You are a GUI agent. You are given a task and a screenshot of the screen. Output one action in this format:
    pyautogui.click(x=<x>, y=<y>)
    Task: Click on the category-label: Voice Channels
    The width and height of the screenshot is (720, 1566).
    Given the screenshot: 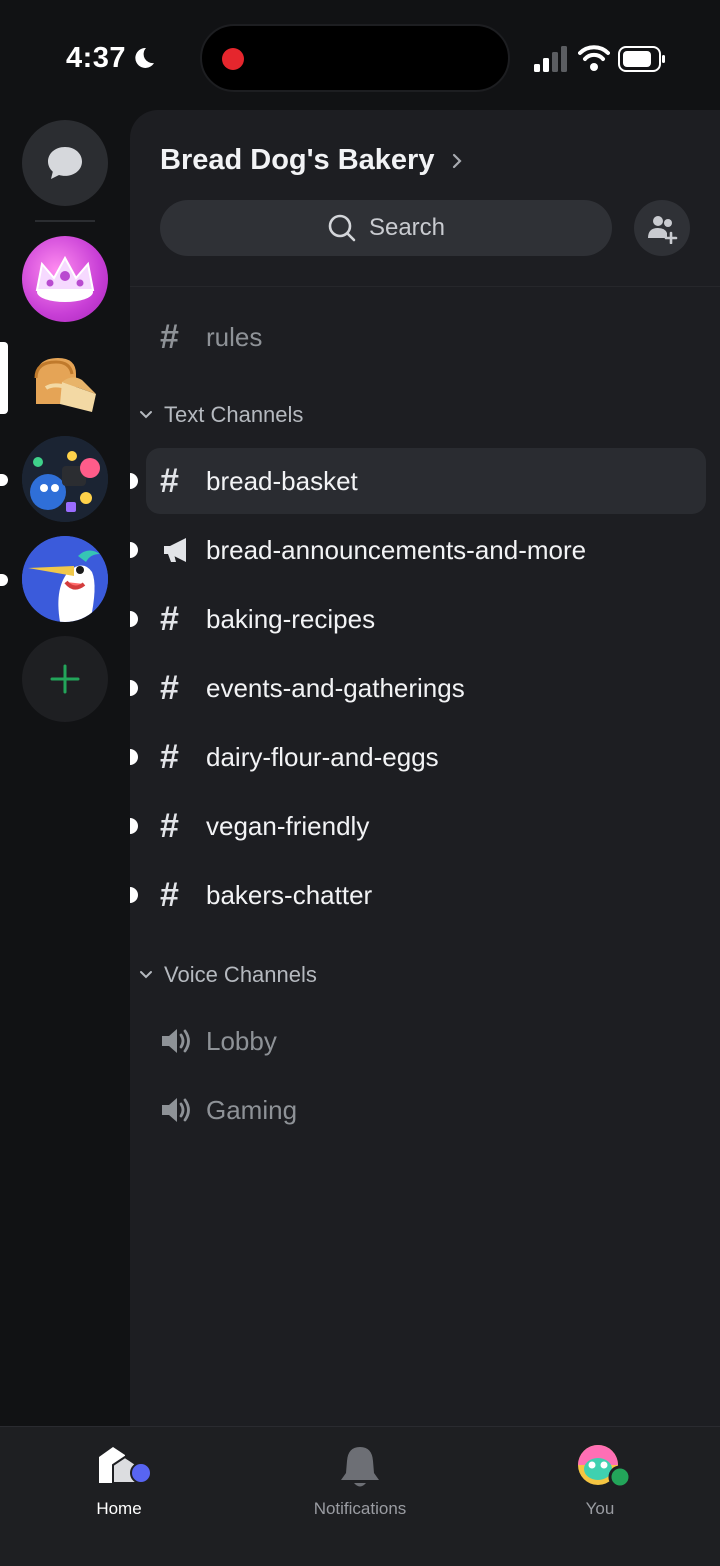 What is the action you would take?
    pyautogui.click(x=240, y=974)
    